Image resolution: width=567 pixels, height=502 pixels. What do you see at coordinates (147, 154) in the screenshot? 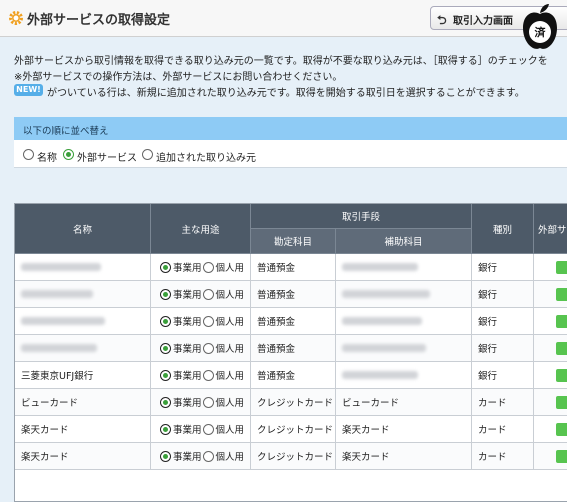
I see `sort-added-source-radio` at bounding box center [147, 154].